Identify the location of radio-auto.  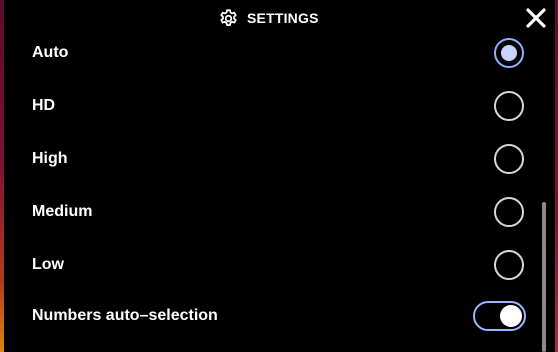
(509, 53).